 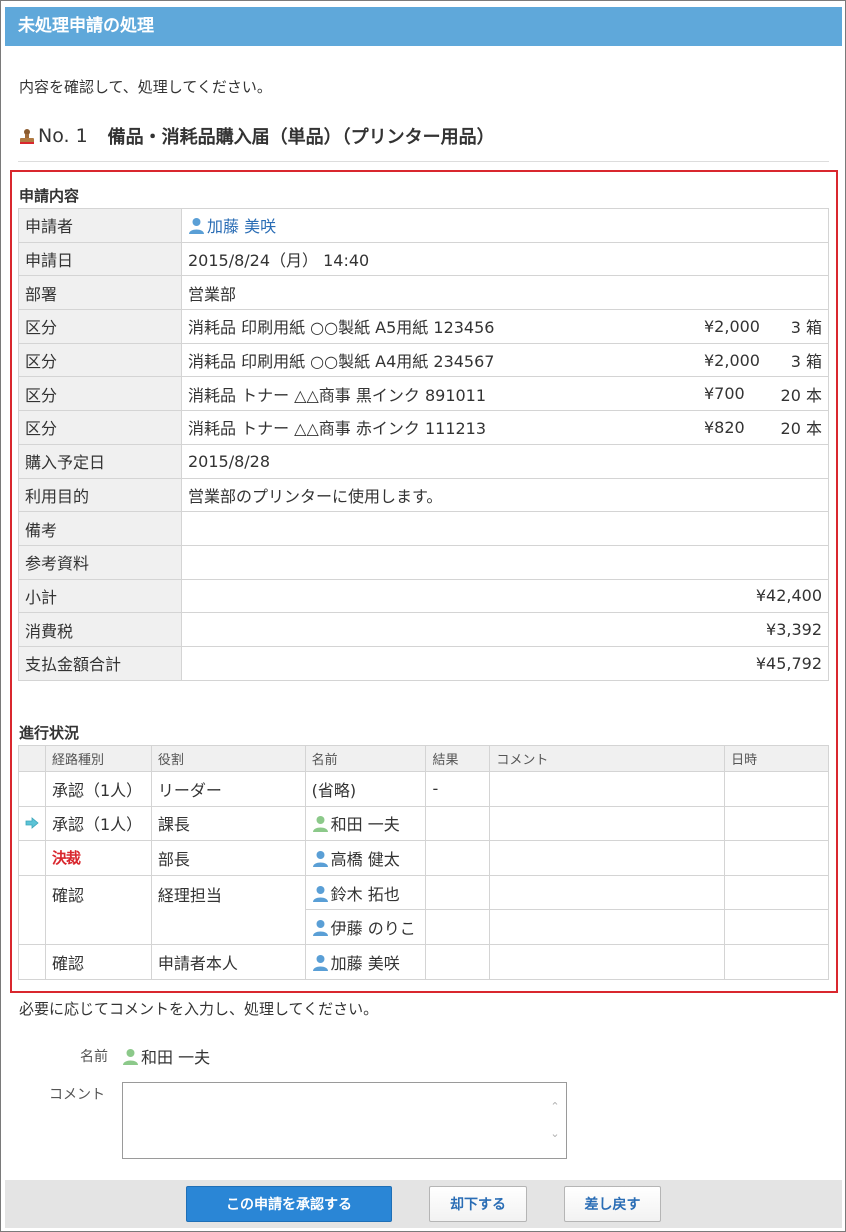 What do you see at coordinates (607, 758) in the screenshot?
I see `header-comment: コメント` at bounding box center [607, 758].